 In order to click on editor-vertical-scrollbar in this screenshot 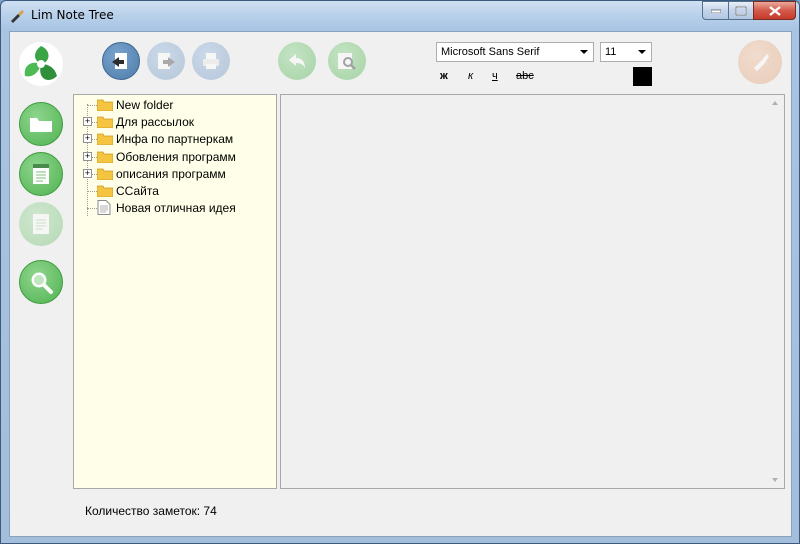, I will do `click(775, 291)`.